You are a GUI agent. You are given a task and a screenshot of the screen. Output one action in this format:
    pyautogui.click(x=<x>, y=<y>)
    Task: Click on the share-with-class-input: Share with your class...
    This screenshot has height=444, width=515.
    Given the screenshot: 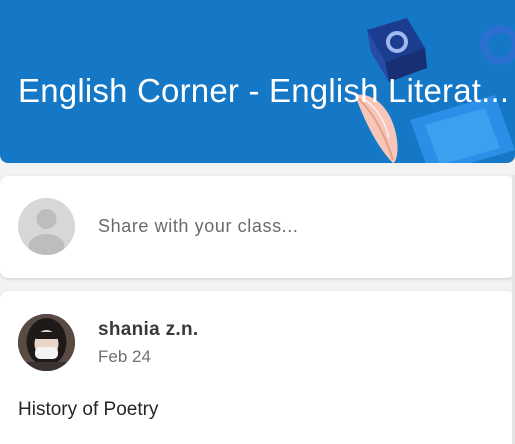 What is the action you would take?
    pyautogui.click(x=198, y=226)
    